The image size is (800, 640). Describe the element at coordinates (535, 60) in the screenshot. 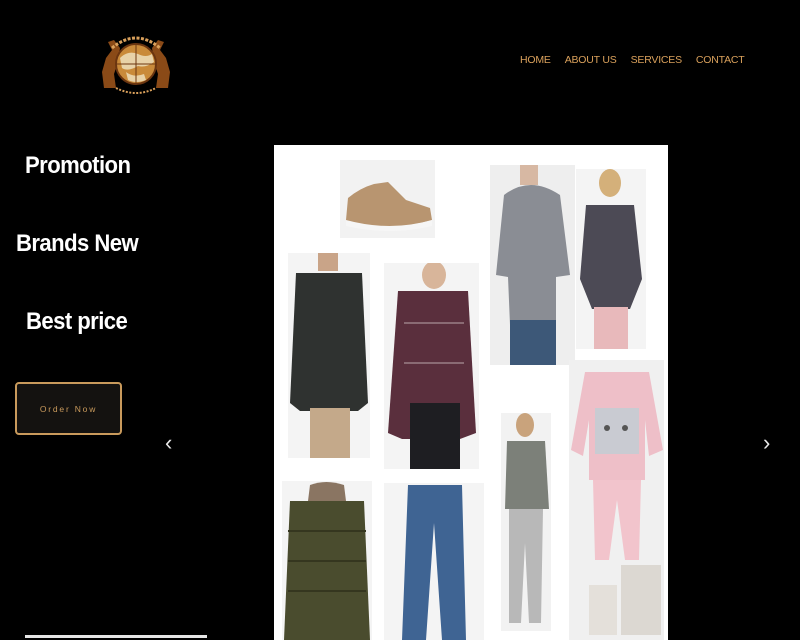

I see `nav-home: HOME` at that location.